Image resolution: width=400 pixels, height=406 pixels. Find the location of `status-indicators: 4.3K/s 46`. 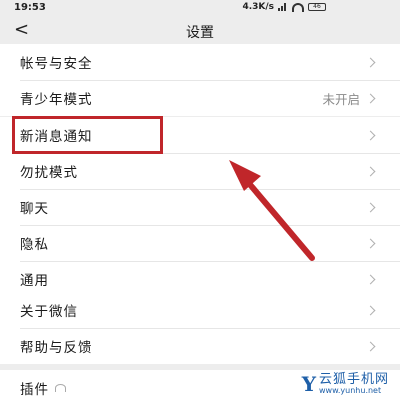

status-indicators: 4.3K/s 46 is located at coordinates (284, 7).